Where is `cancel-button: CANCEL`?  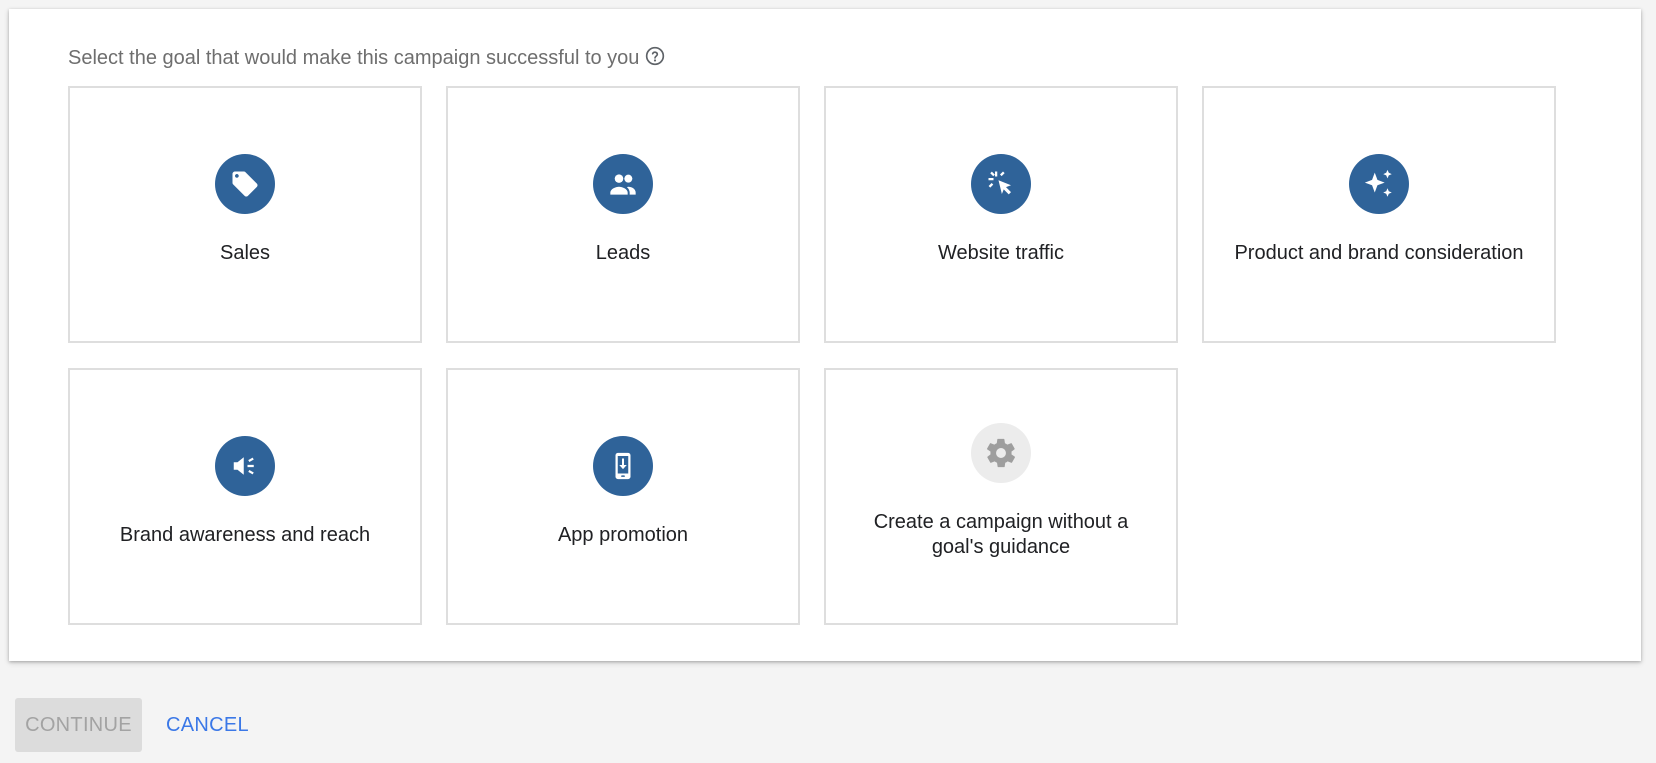
cancel-button: CANCEL is located at coordinates (207, 725).